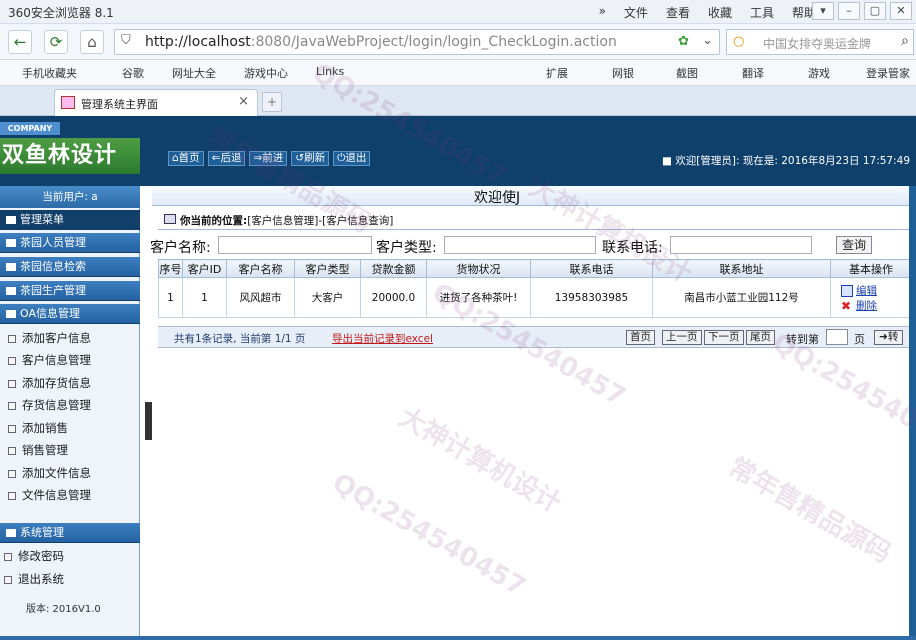 The width and height of the screenshot is (916, 640). What do you see at coordinates (762, 12) in the screenshot?
I see `menu-tools: 工具` at bounding box center [762, 12].